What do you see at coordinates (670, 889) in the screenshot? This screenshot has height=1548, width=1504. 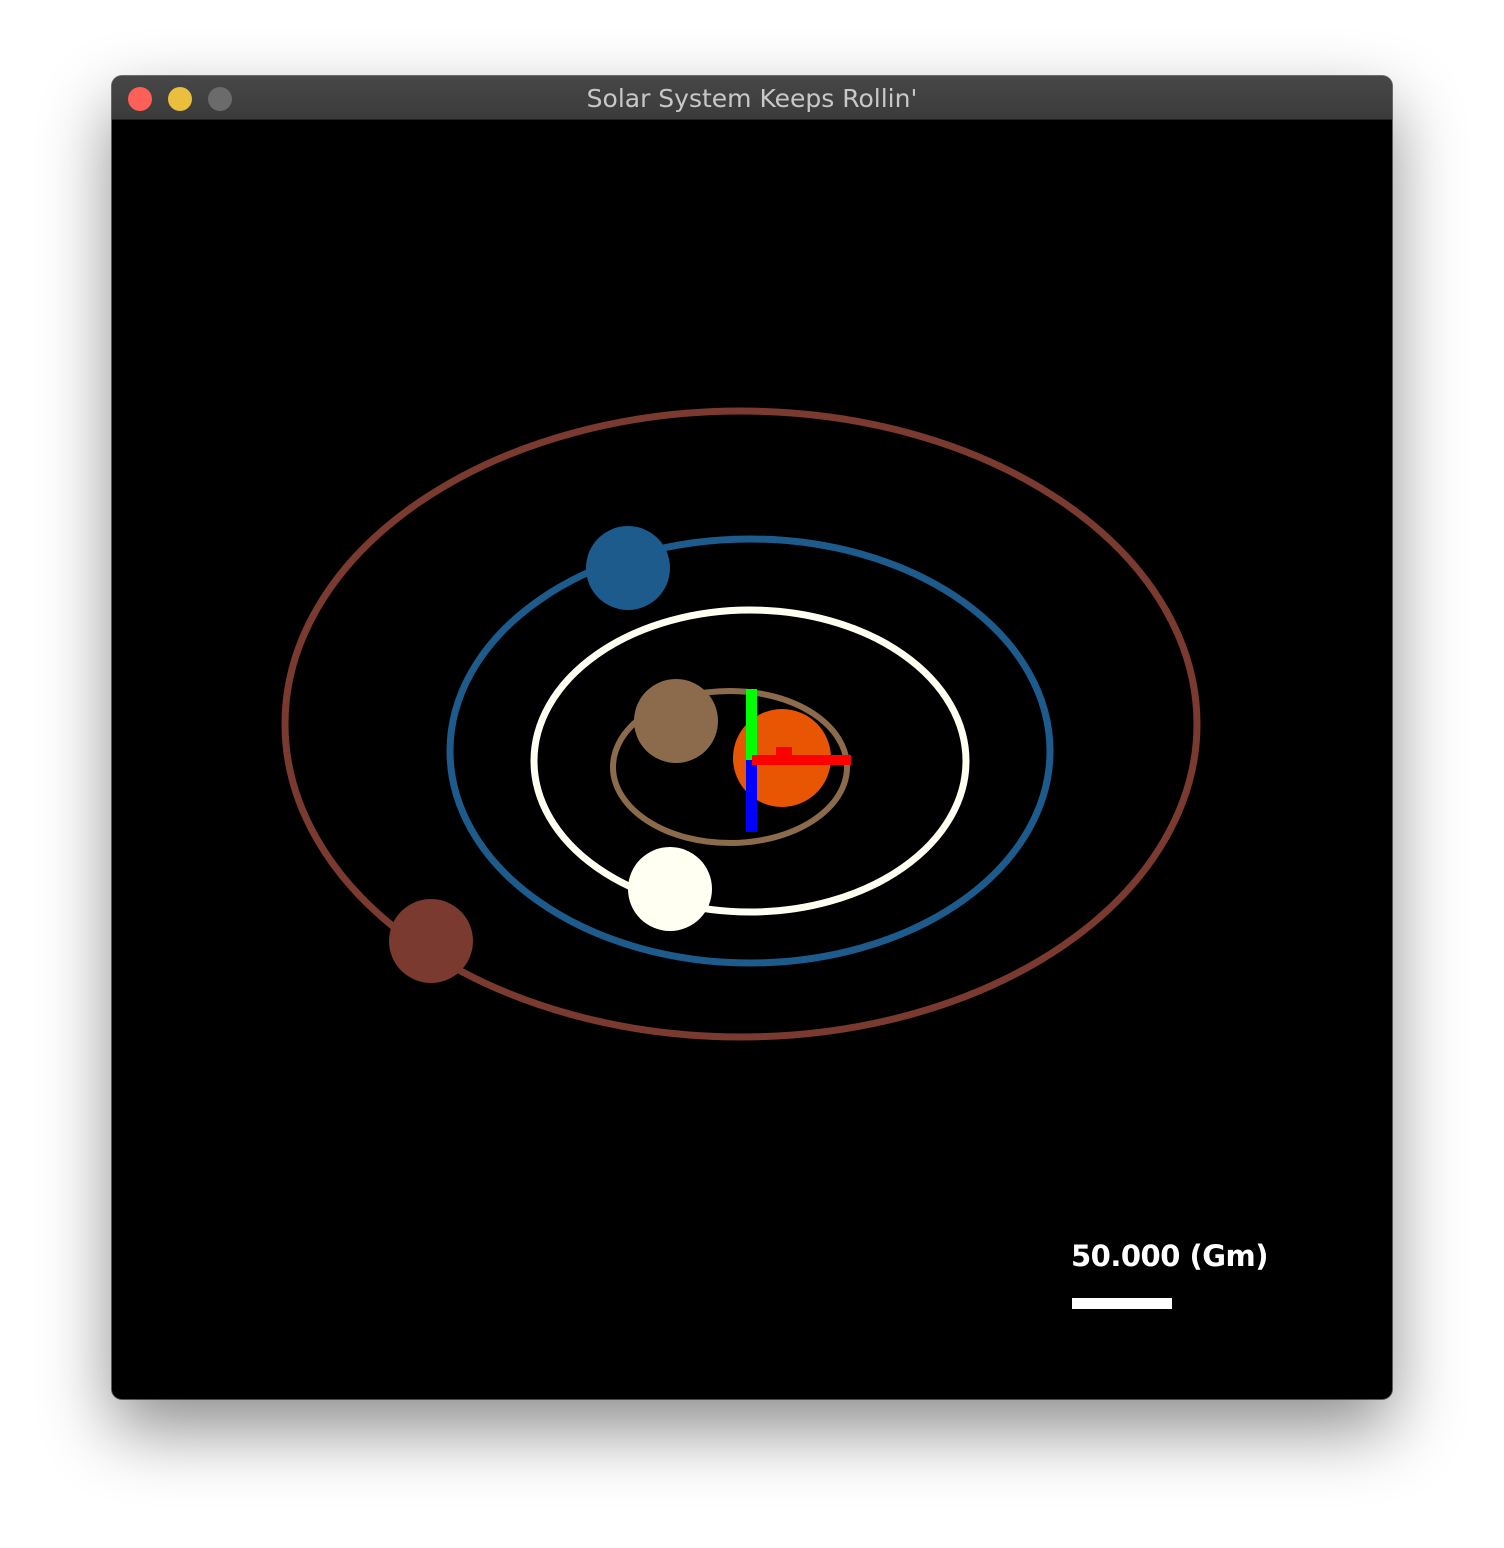 I see `second-planet` at bounding box center [670, 889].